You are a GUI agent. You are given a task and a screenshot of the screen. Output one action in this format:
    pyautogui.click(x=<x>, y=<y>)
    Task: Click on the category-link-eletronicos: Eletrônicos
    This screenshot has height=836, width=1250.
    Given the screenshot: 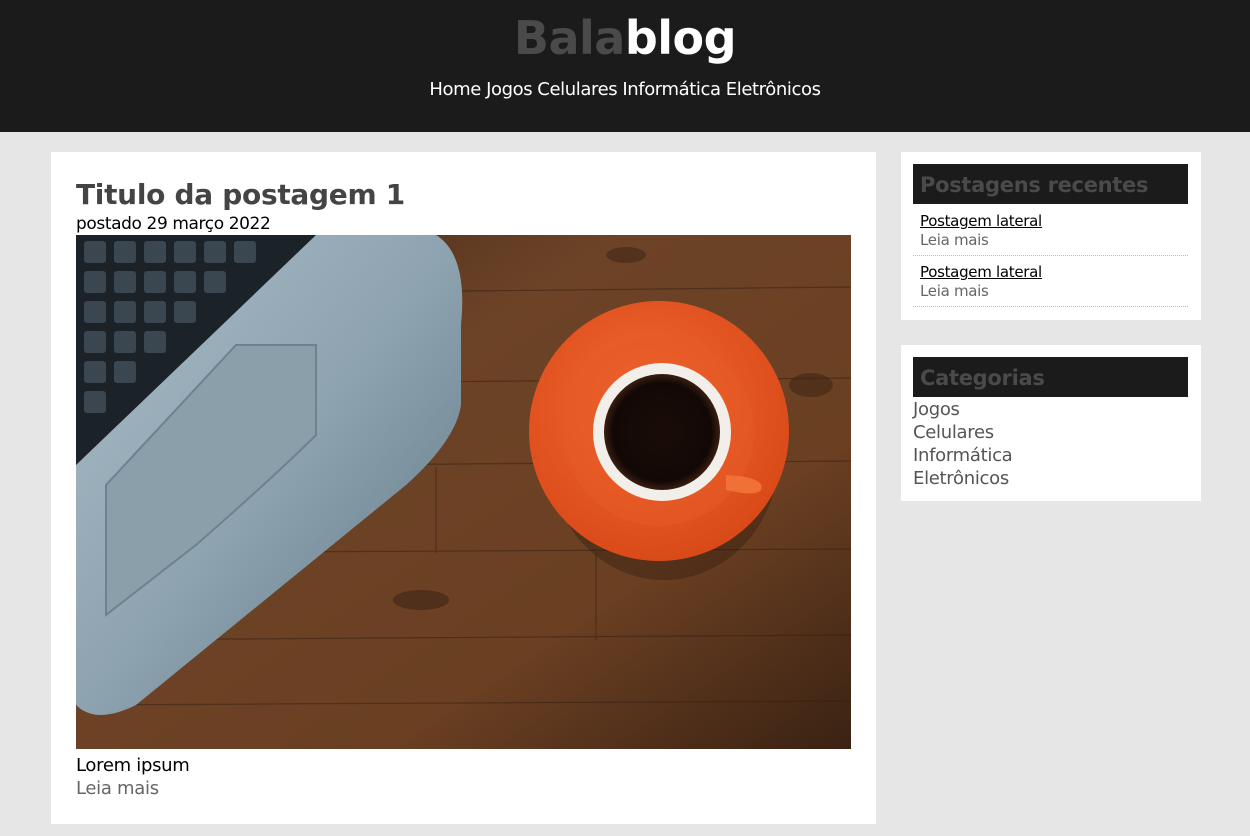 What is the action you would take?
    pyautogui.click(x=962, y=478)
    